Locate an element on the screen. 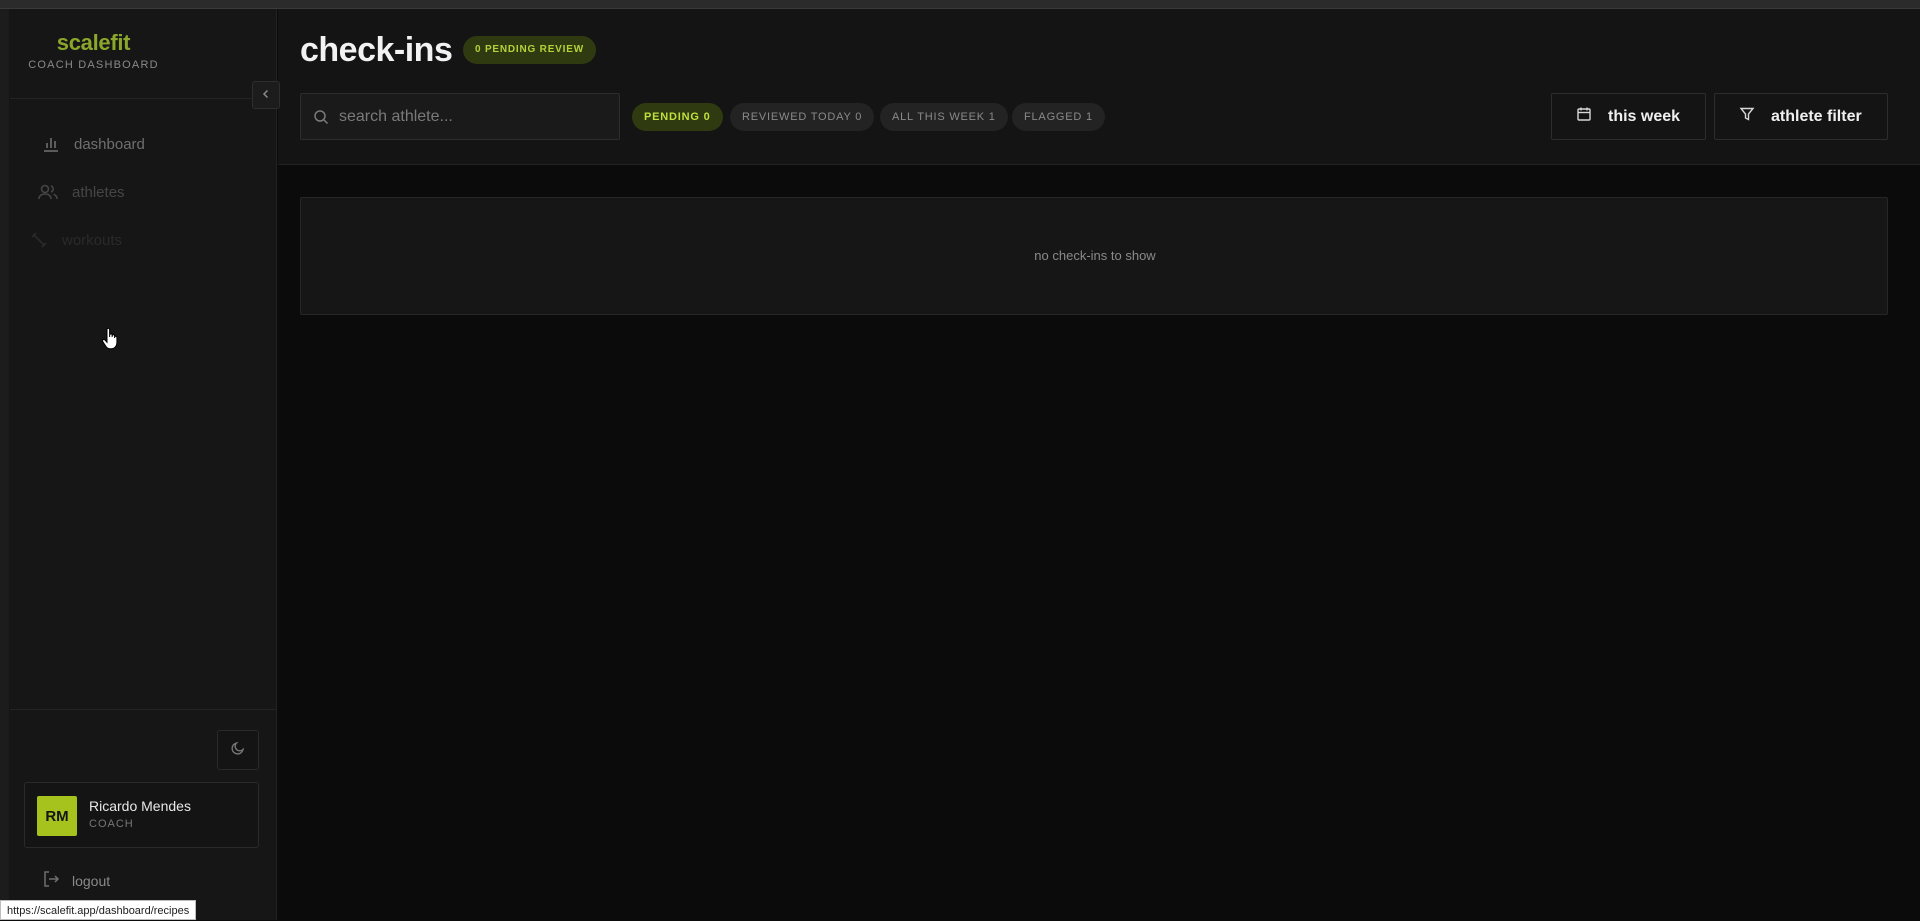 This screenshot has width=1920, height=921. check-ins-list: no check-ins to show is located at coordinates (1094, 256).